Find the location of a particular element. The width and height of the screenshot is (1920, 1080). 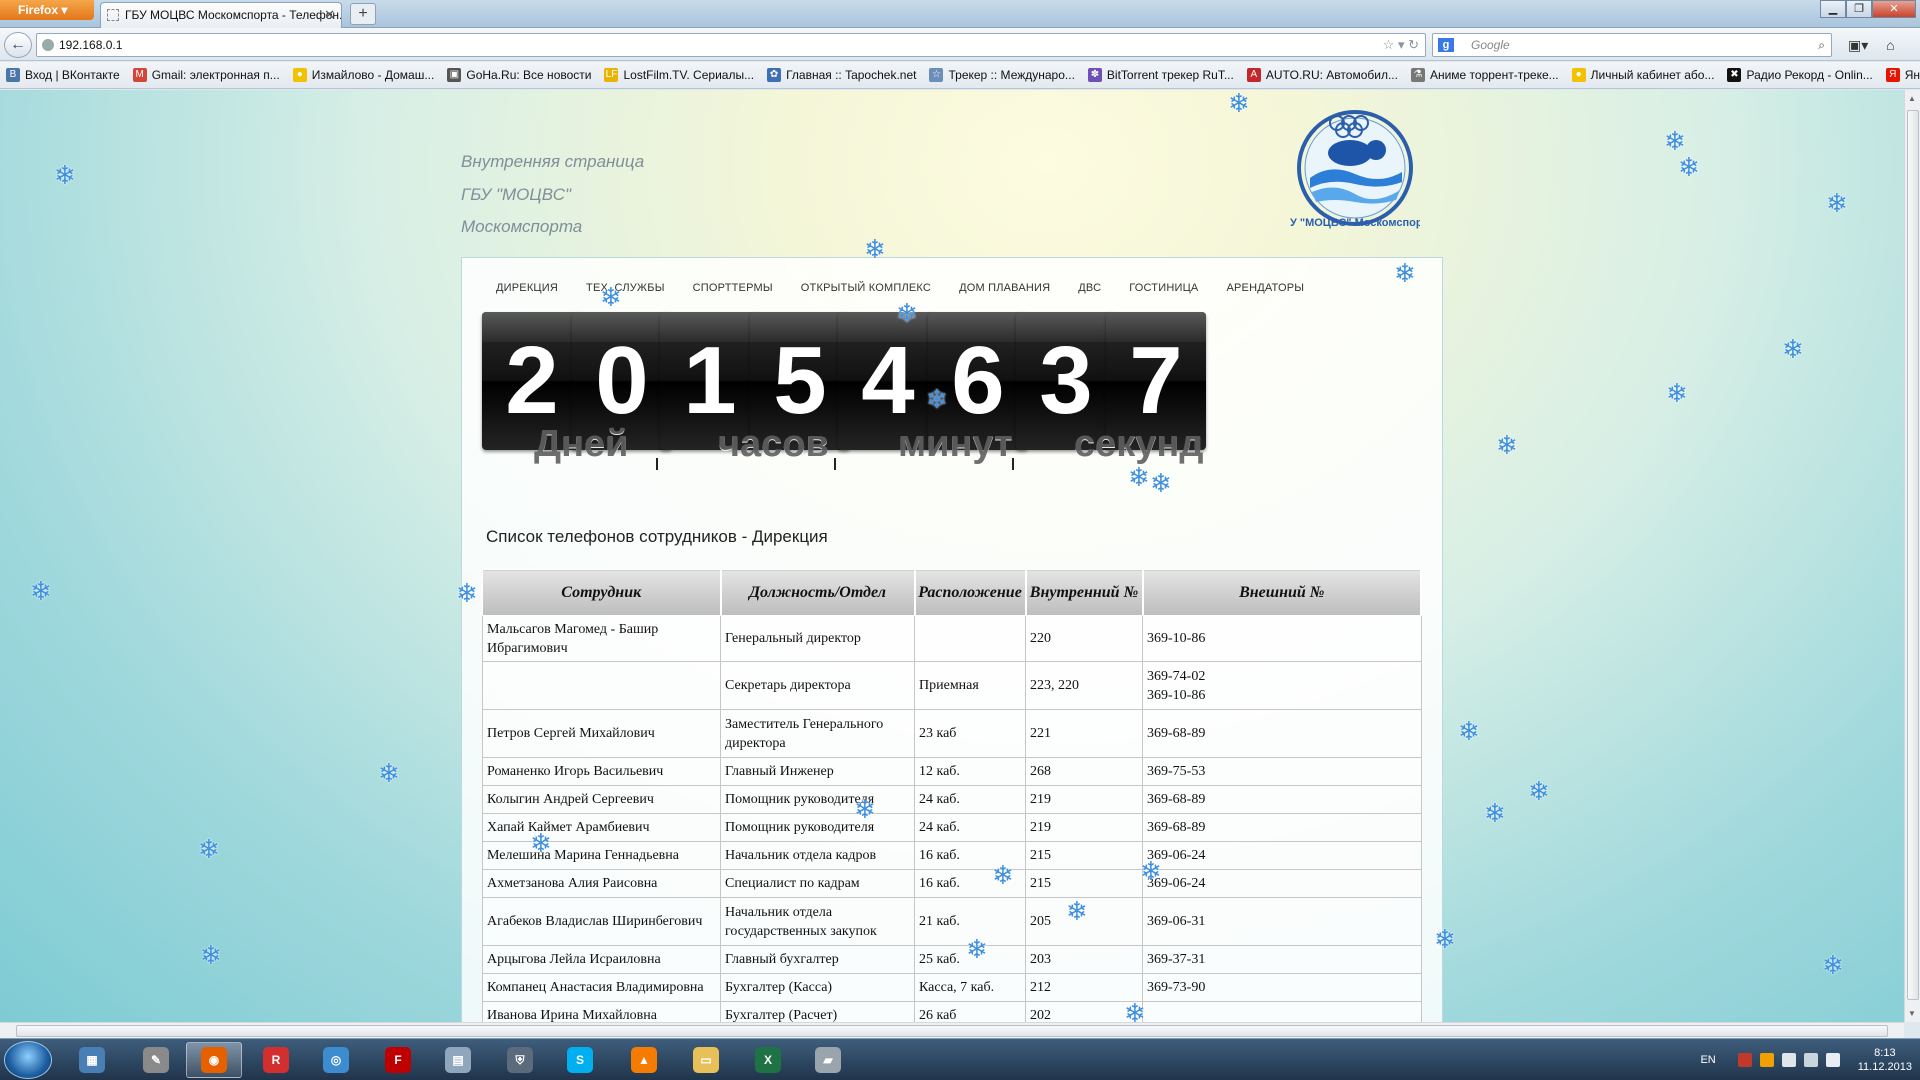

paint-icon: ✎ is located at coordinates (156, 1060).